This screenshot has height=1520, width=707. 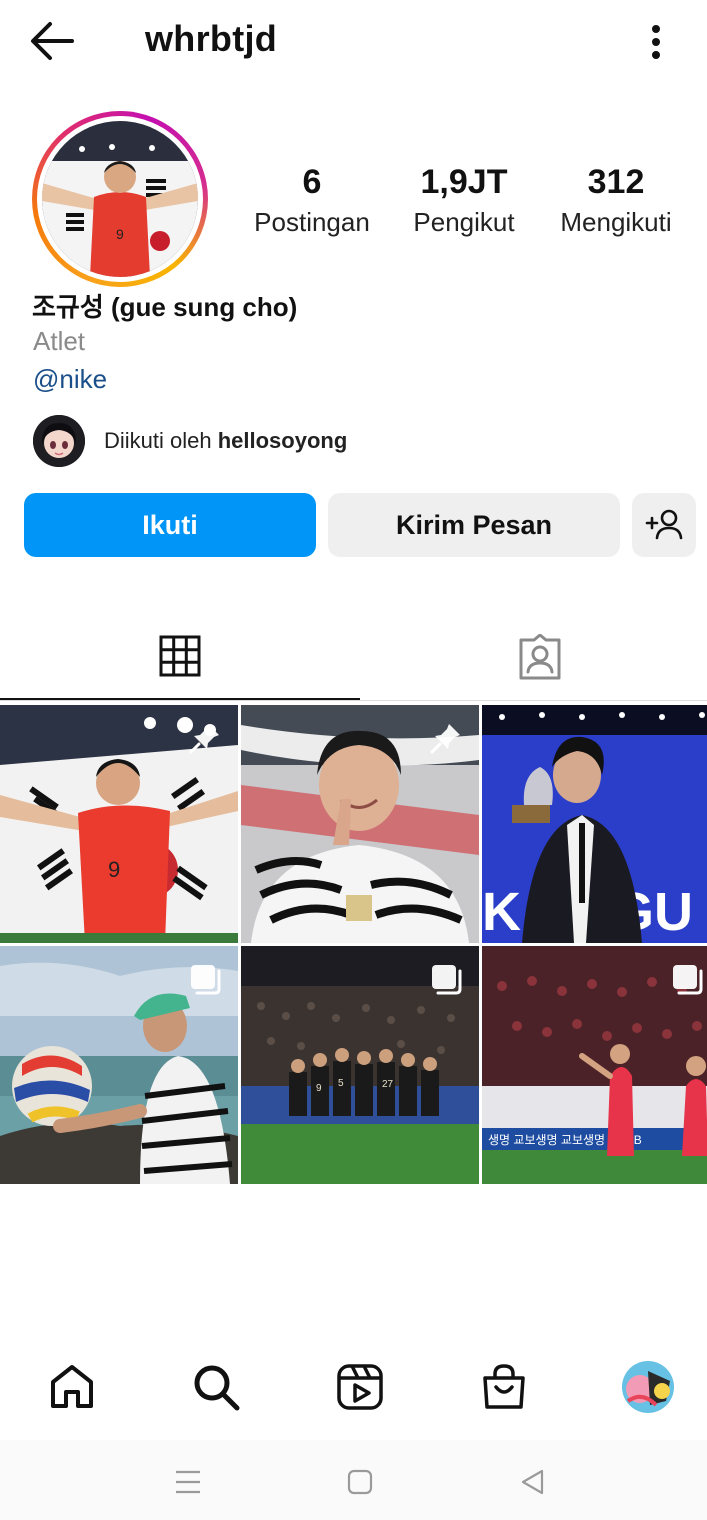 I want to click on profile-link: @nike, so click(x=70, y=379).